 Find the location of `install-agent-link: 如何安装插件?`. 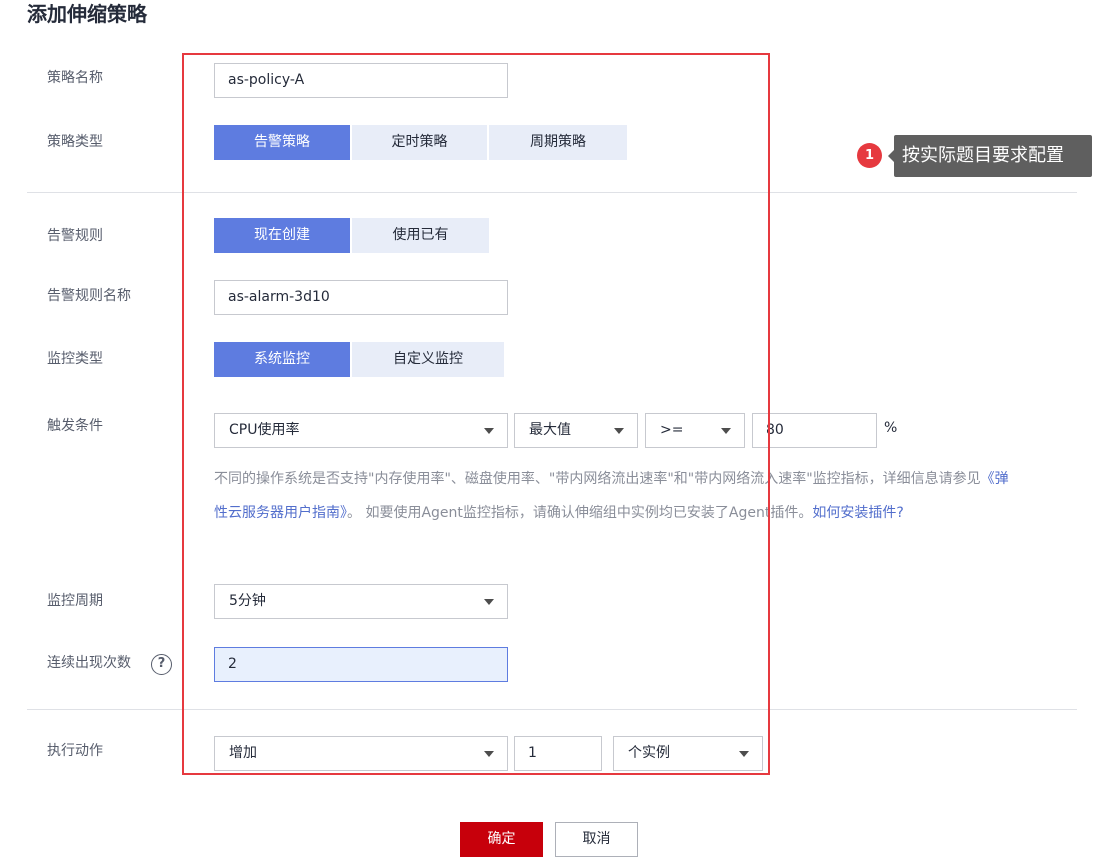

install-agent-link: 如何安装插件? is located at coordinates (857, 513).